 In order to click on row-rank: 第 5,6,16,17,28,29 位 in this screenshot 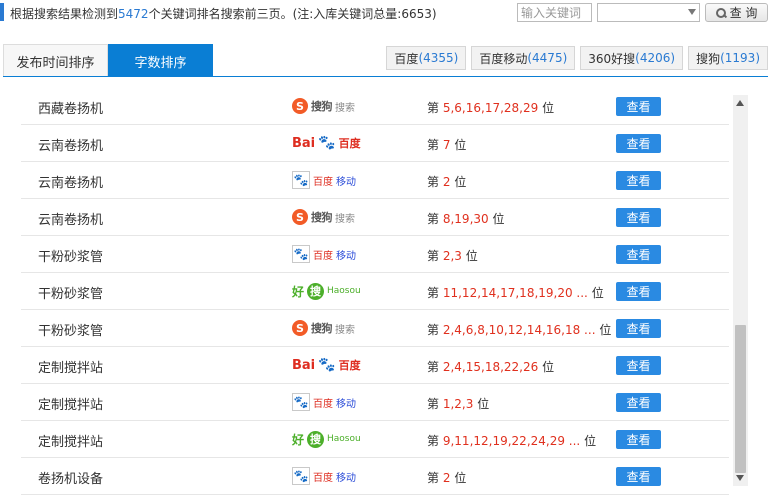, I will do `click(490, 107)`.